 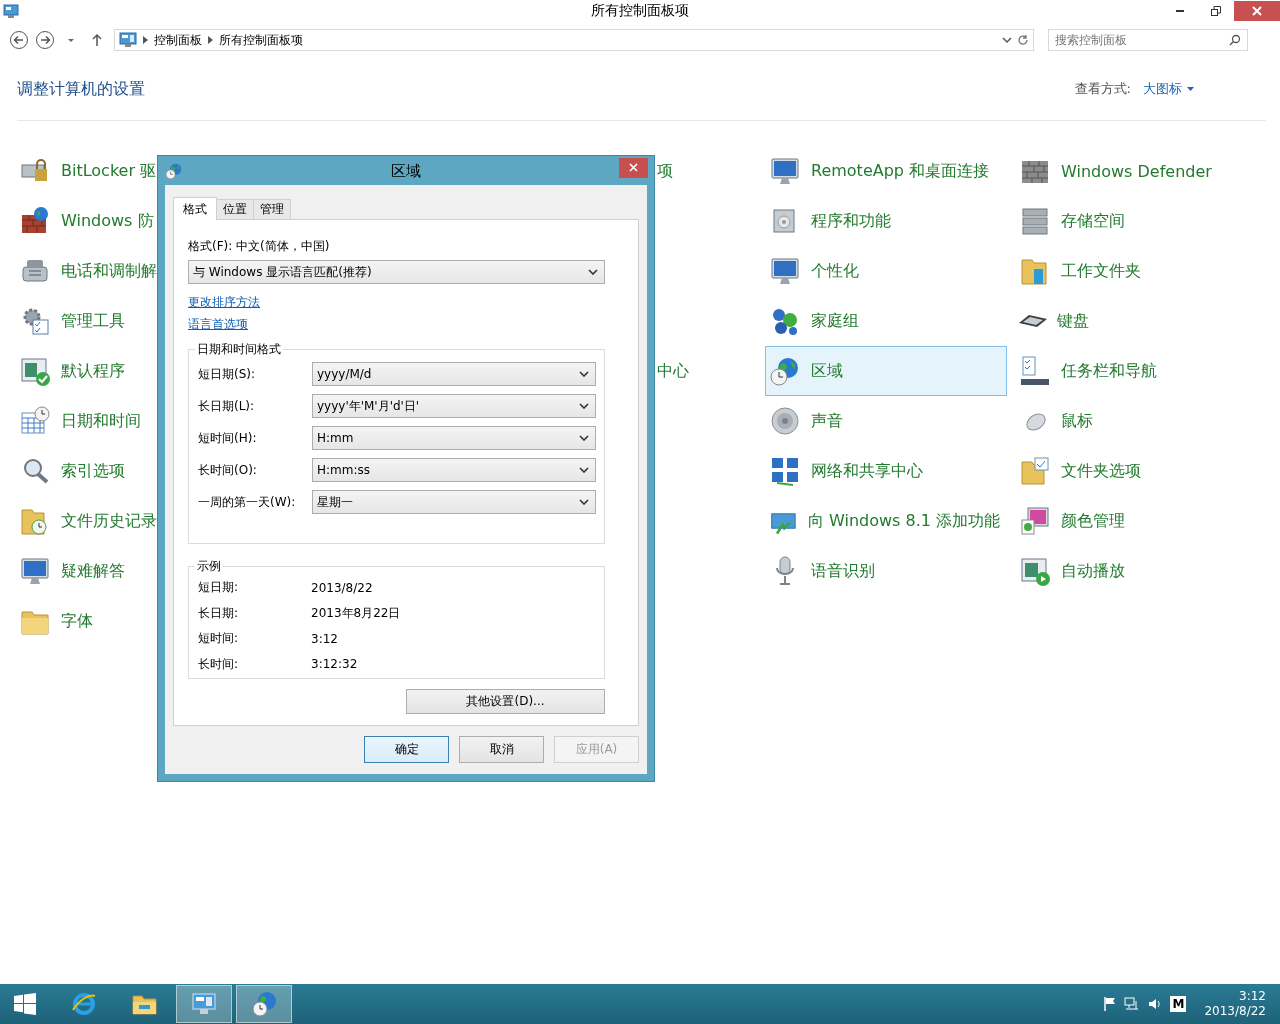 I want to click on view-mode-dropdown: 大图标, so click(x=1168, y=89).